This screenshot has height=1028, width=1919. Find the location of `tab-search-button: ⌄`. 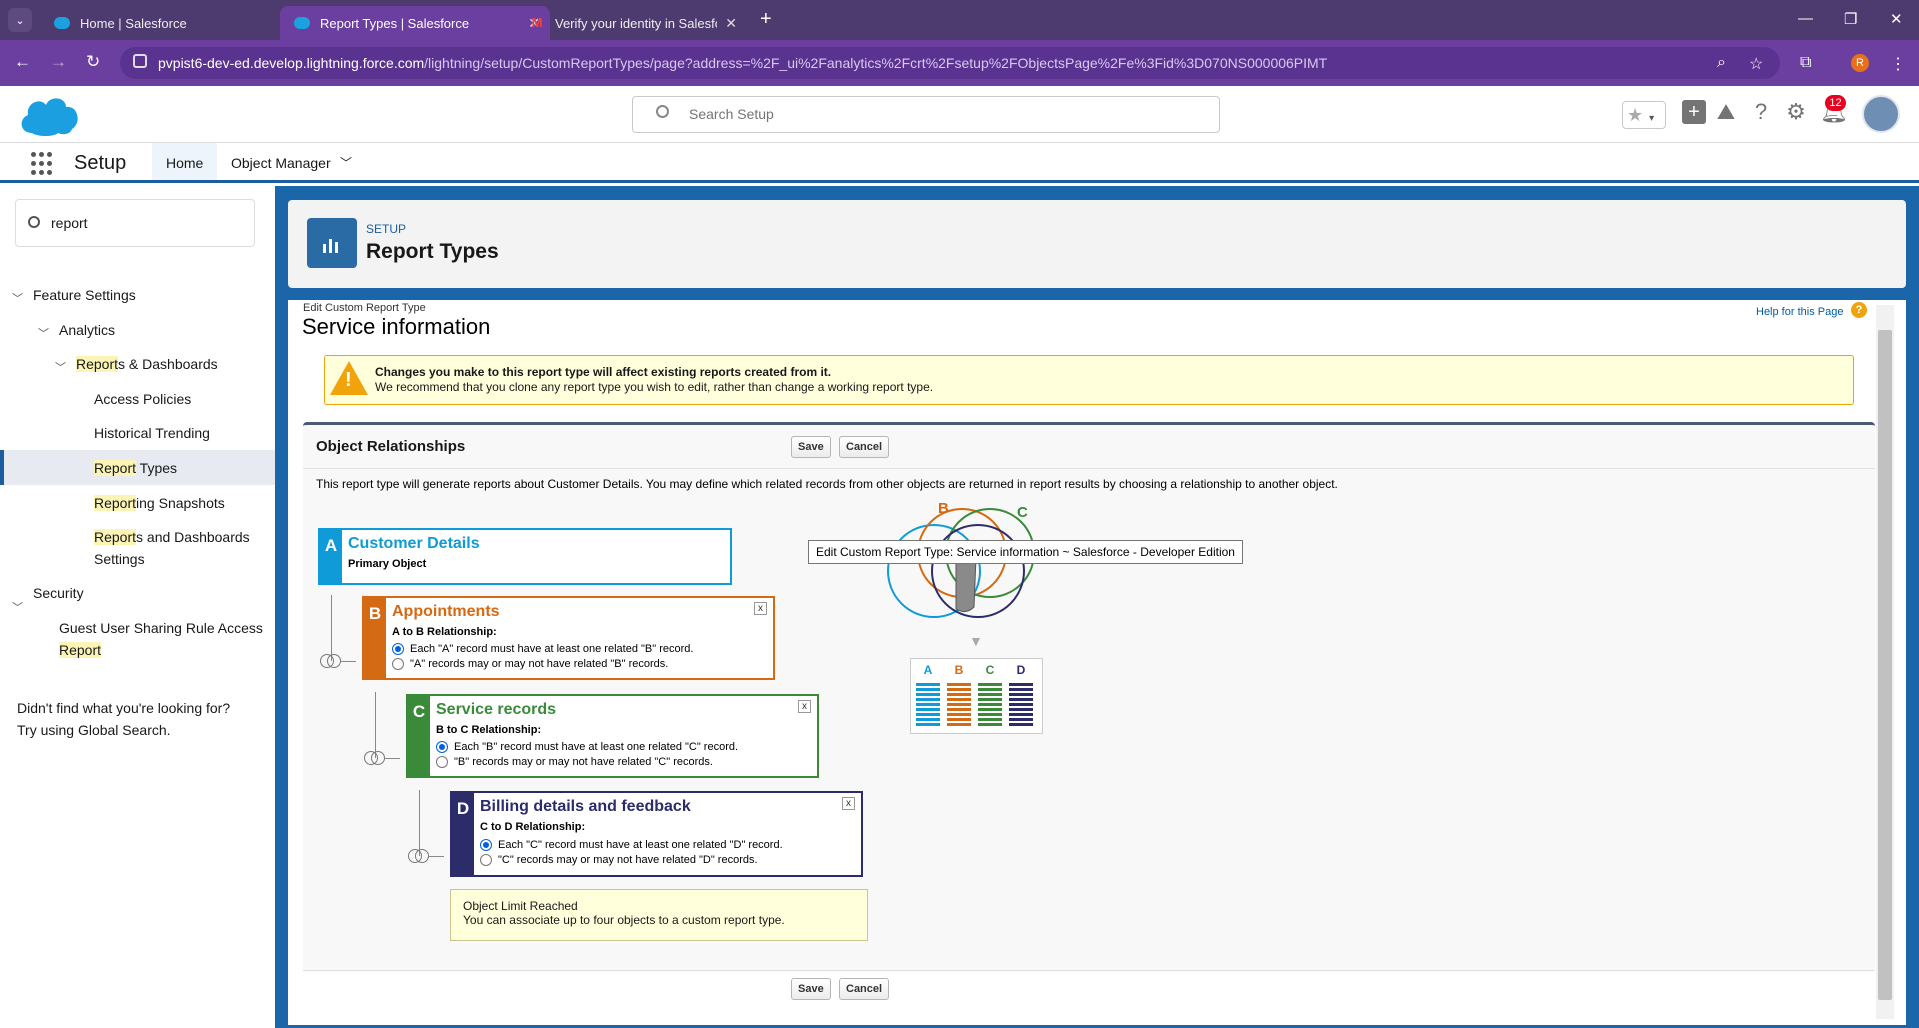

tab-search-button: ⌄ is located at coordinates (20, 20).